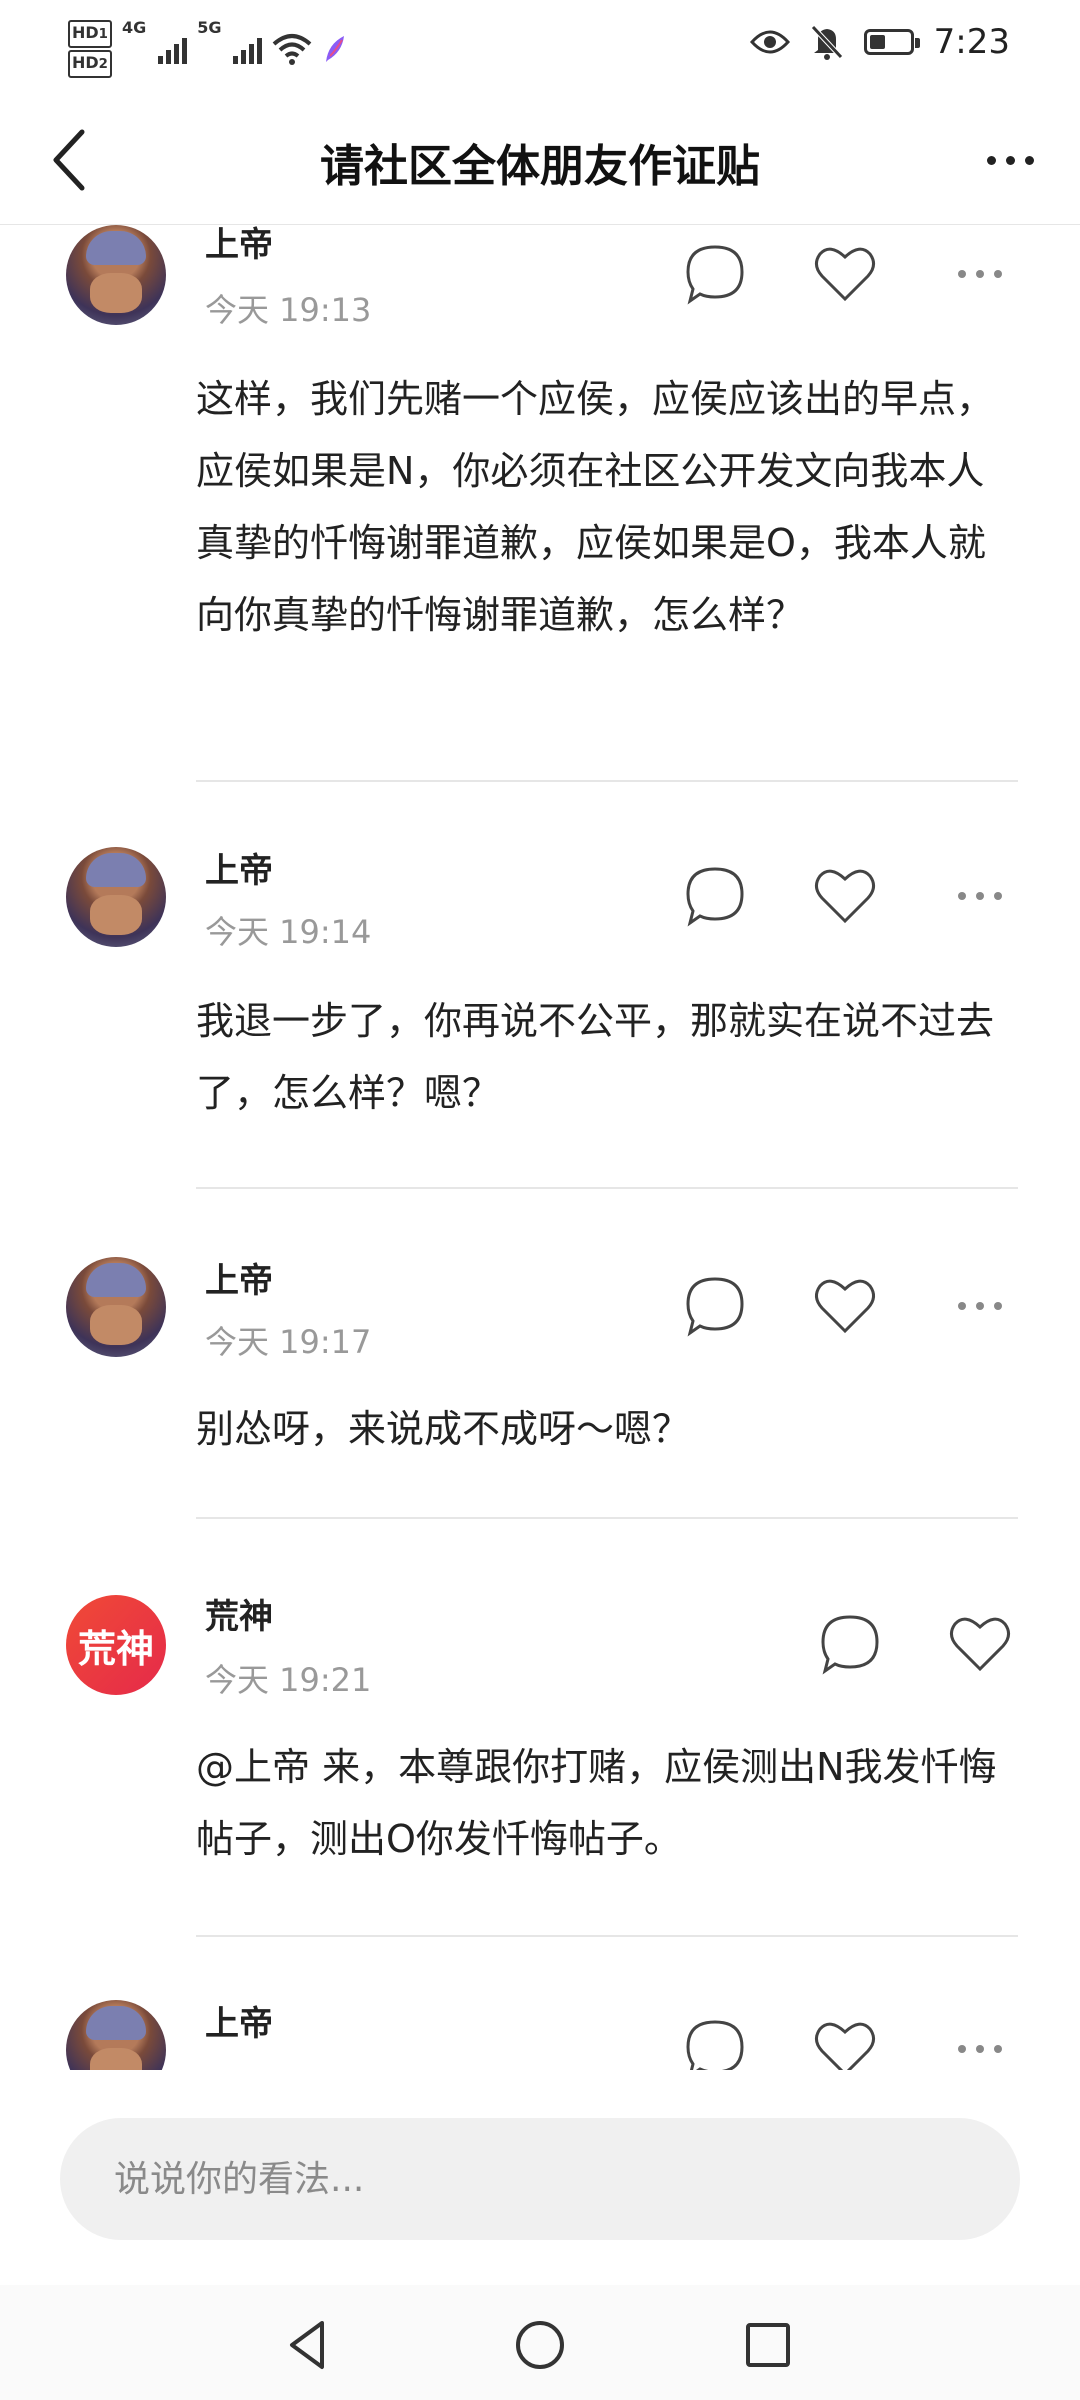 The width and height of the screenshot is (1080, 2400). Describe the element at coordinates (288, 1680) in the screenshot. I see `timestamp: 今天 19:21` at that location.